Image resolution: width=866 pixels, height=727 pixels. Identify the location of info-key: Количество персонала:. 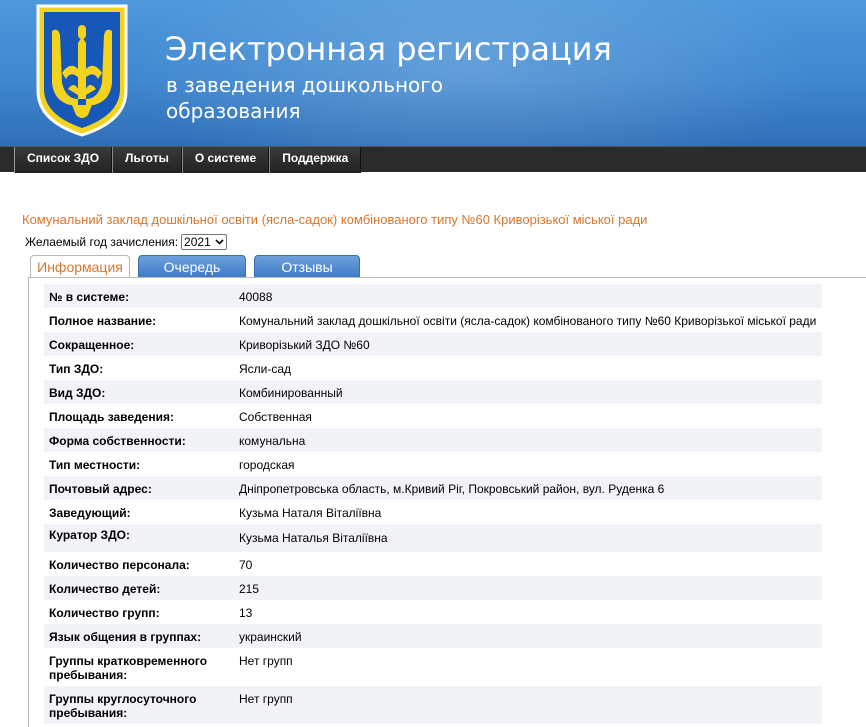
(119, 565).